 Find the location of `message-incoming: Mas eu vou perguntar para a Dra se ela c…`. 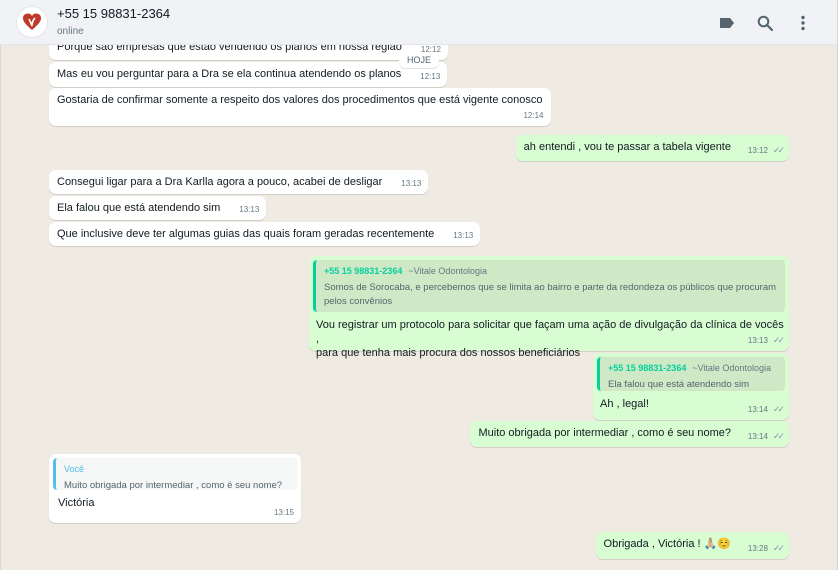

message-incoming: Mas eu vou perguntar para a Dra se ela c… is located at coordinates (248, 74).